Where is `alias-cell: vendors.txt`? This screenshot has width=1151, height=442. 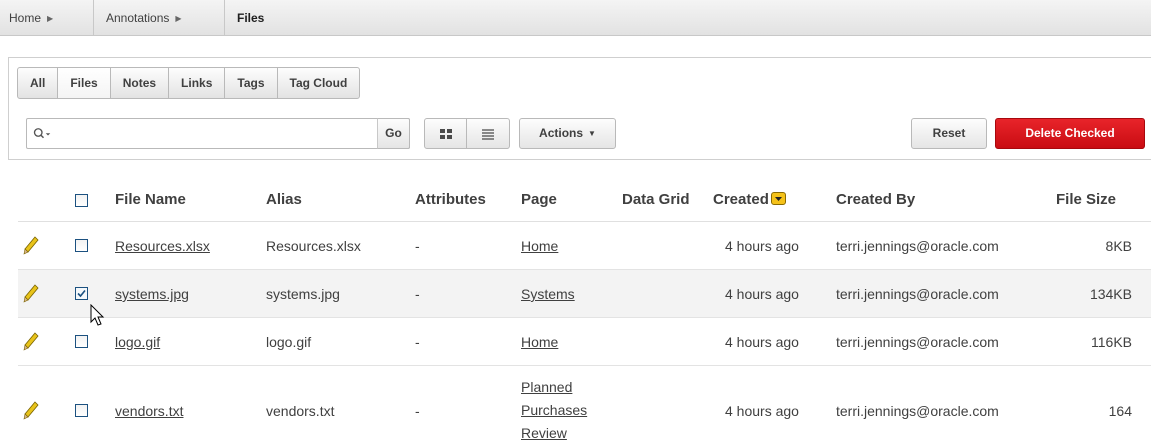 alias-cell: vendors.txt is located at coordinates (300, 411).